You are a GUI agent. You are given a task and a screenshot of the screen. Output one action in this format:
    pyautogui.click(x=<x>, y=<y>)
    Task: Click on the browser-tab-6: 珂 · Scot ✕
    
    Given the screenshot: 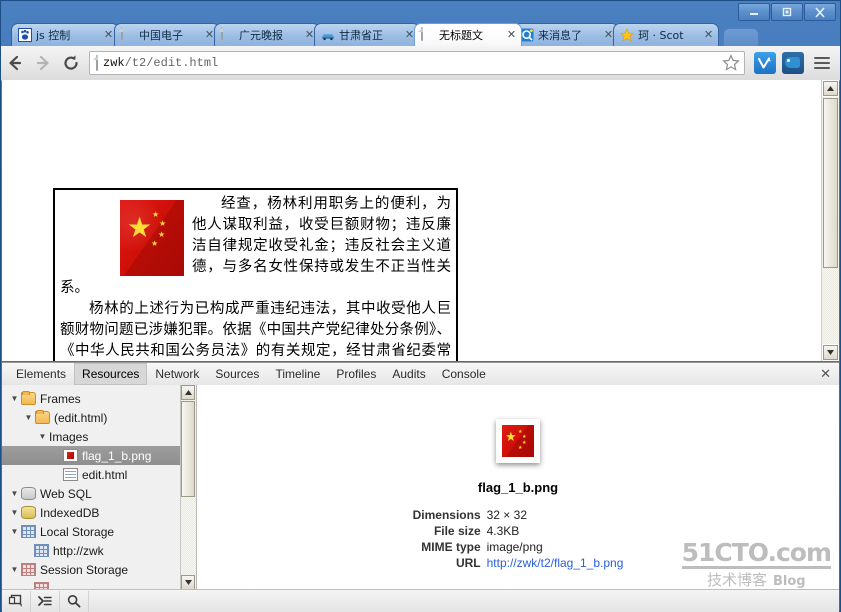 What is the action you would take?
    pyautogui.click(x=666, y=34)
    